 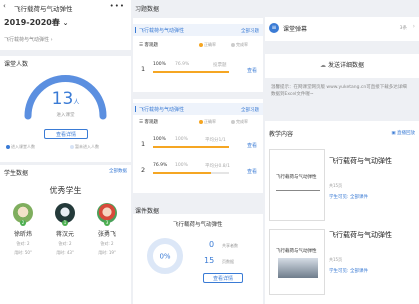 I want to click on count-unit: 人, so click(x=76, y=102).